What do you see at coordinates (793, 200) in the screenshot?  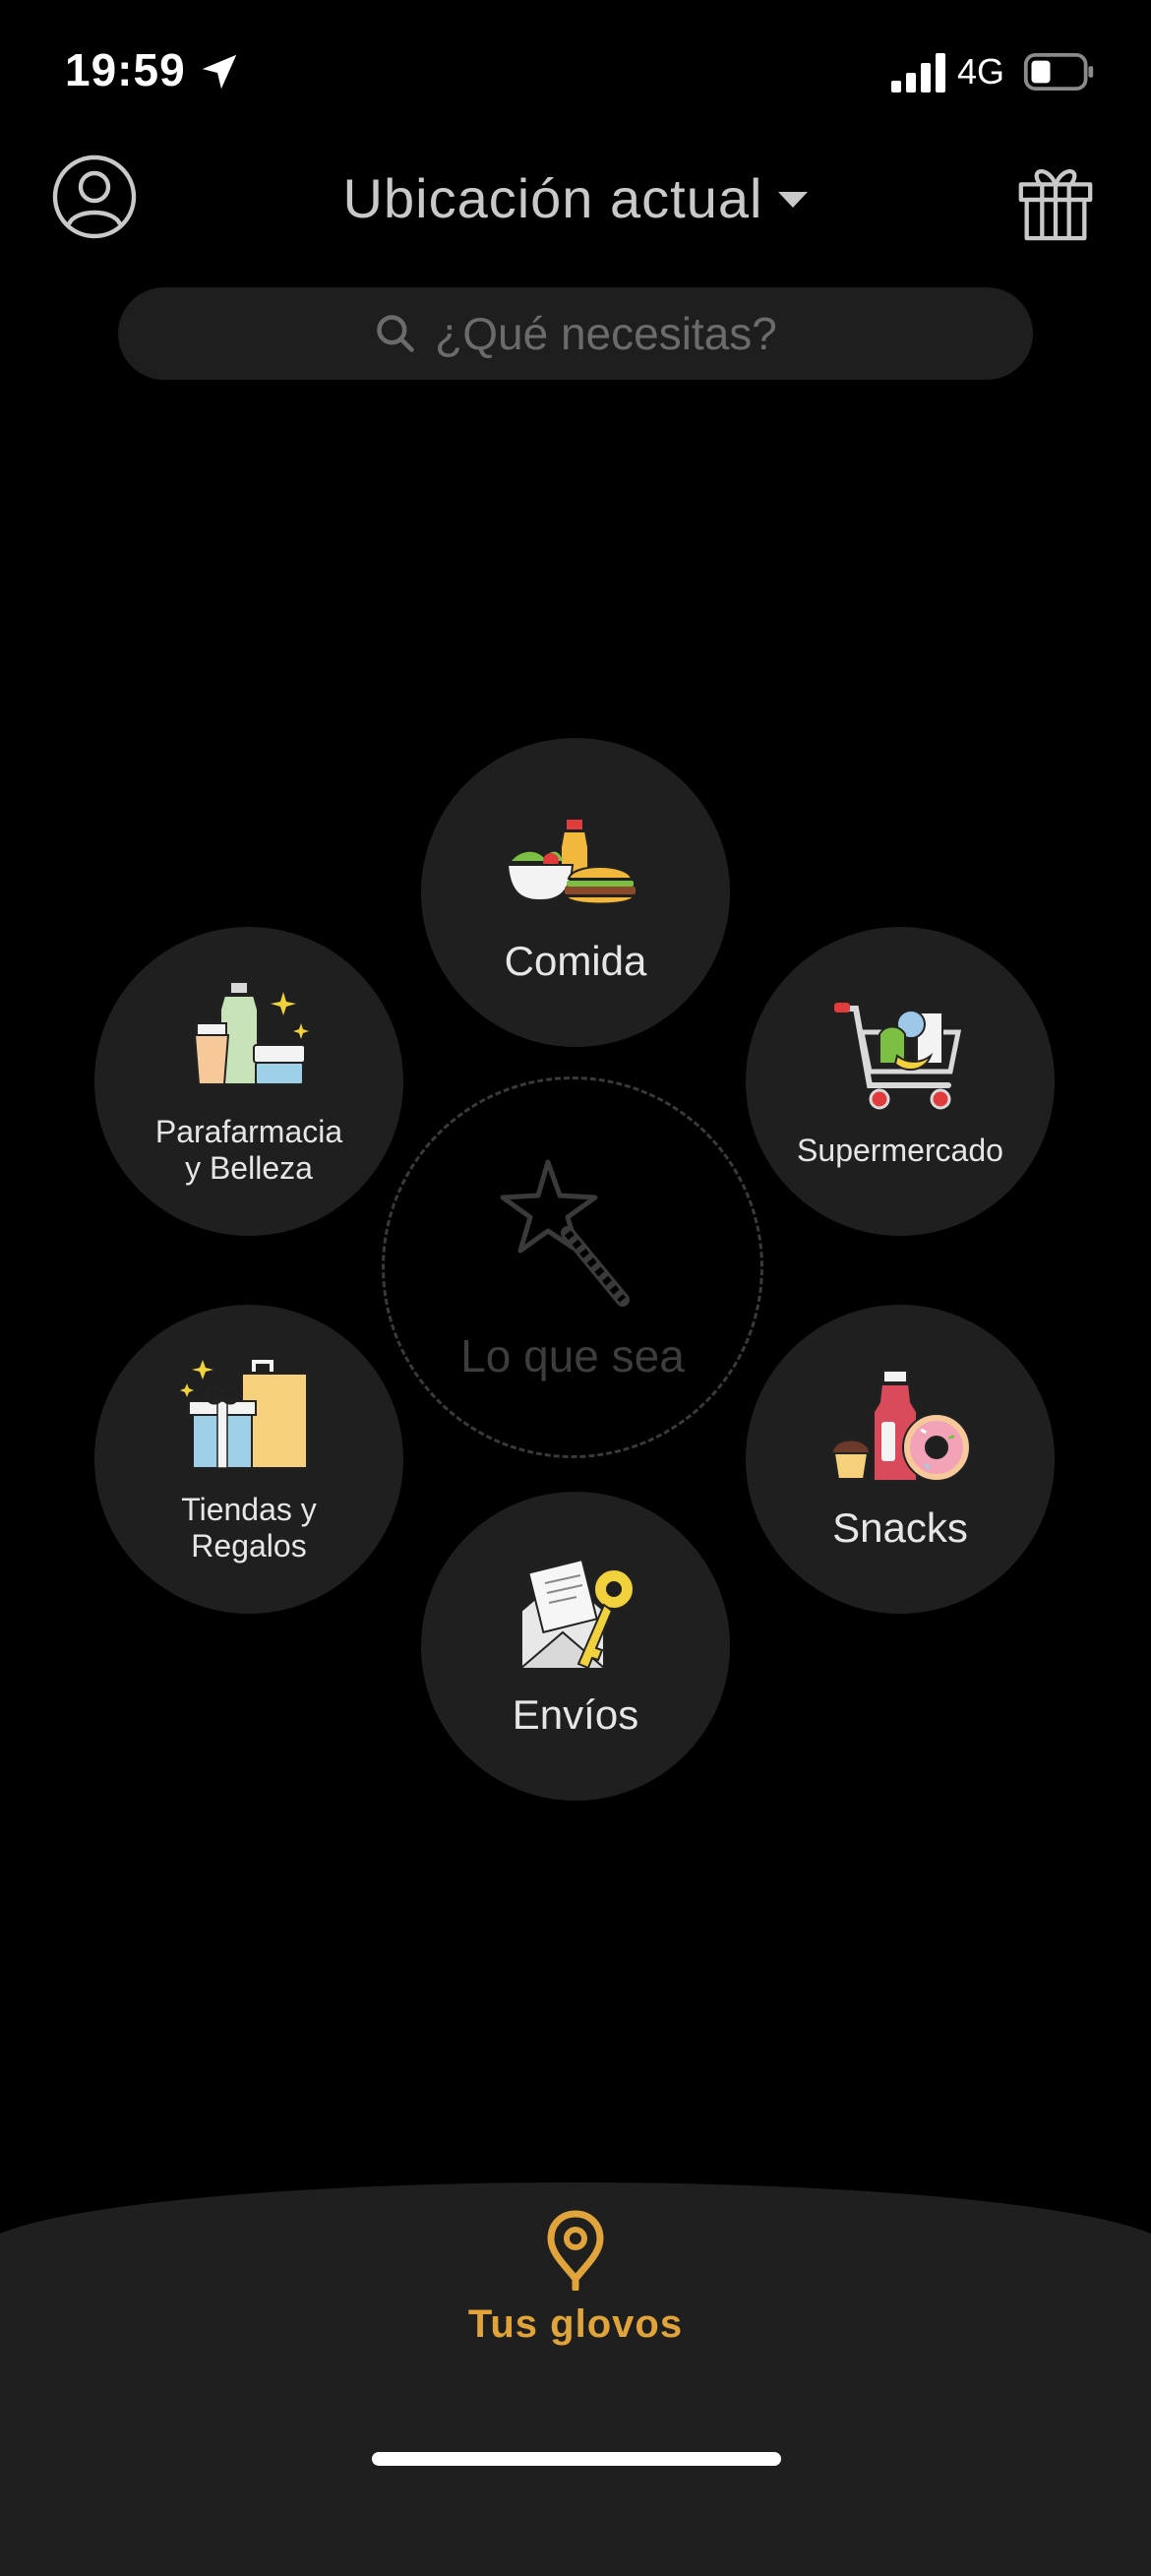 I see `chevron-down-icon` at bounding box center [793, 200].